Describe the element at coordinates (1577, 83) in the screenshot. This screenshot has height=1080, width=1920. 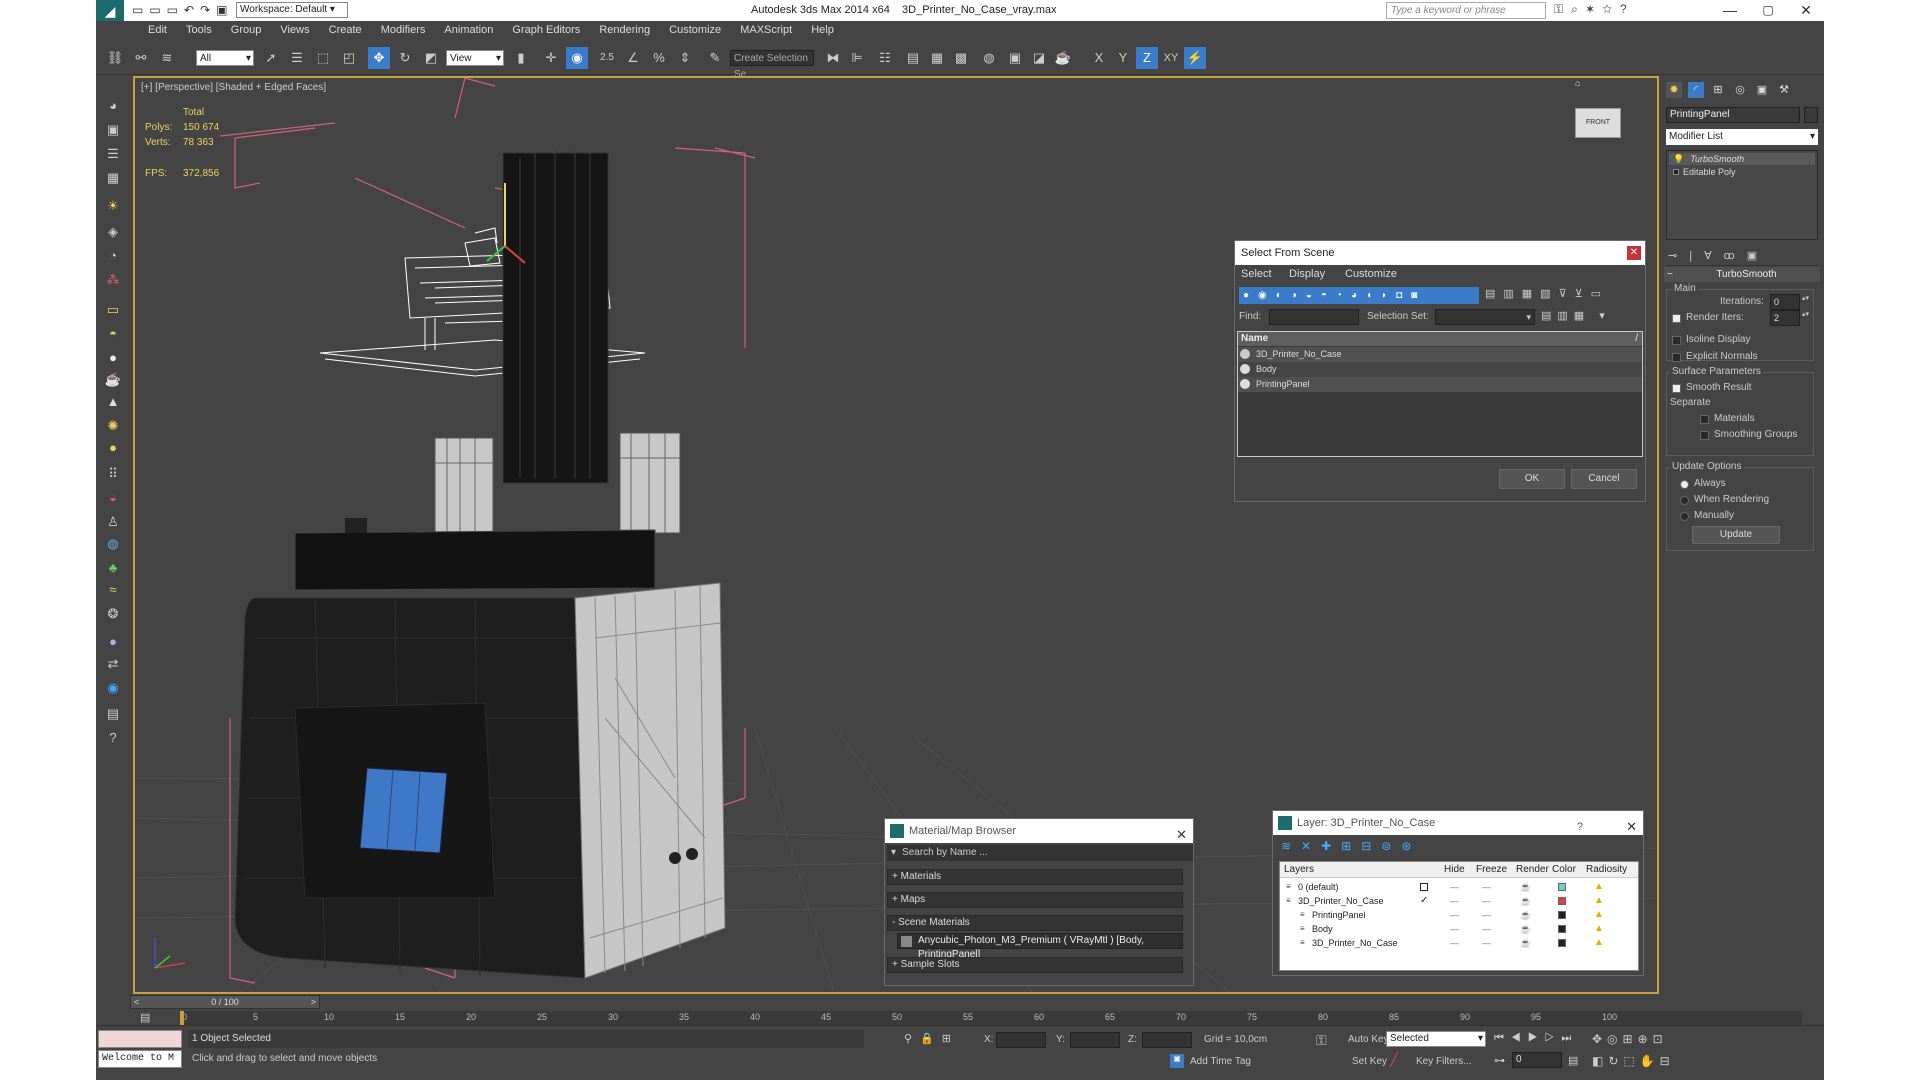
I see `viewcube-home-icon: ⌂` at that location.